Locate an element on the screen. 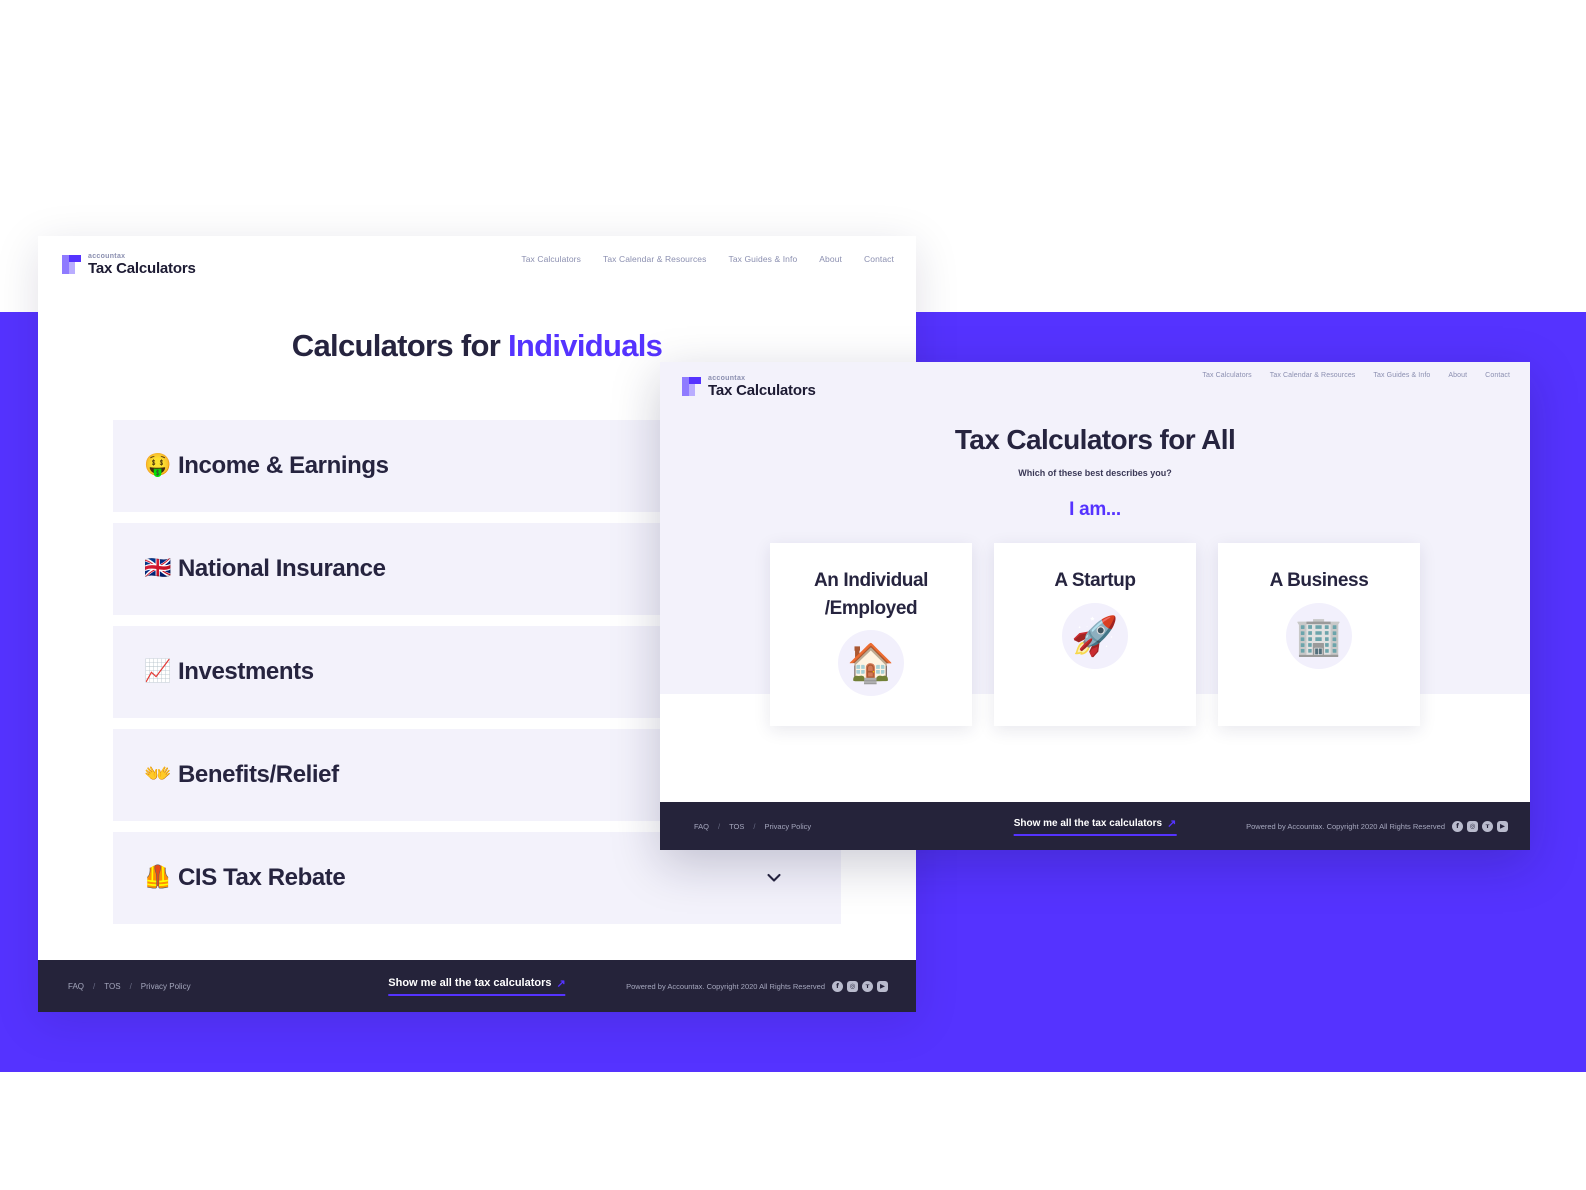 This screenshot has height=1190, width=1586. brand-logo-front: accountax Tax Calculators is located at coordinates (749, 386).